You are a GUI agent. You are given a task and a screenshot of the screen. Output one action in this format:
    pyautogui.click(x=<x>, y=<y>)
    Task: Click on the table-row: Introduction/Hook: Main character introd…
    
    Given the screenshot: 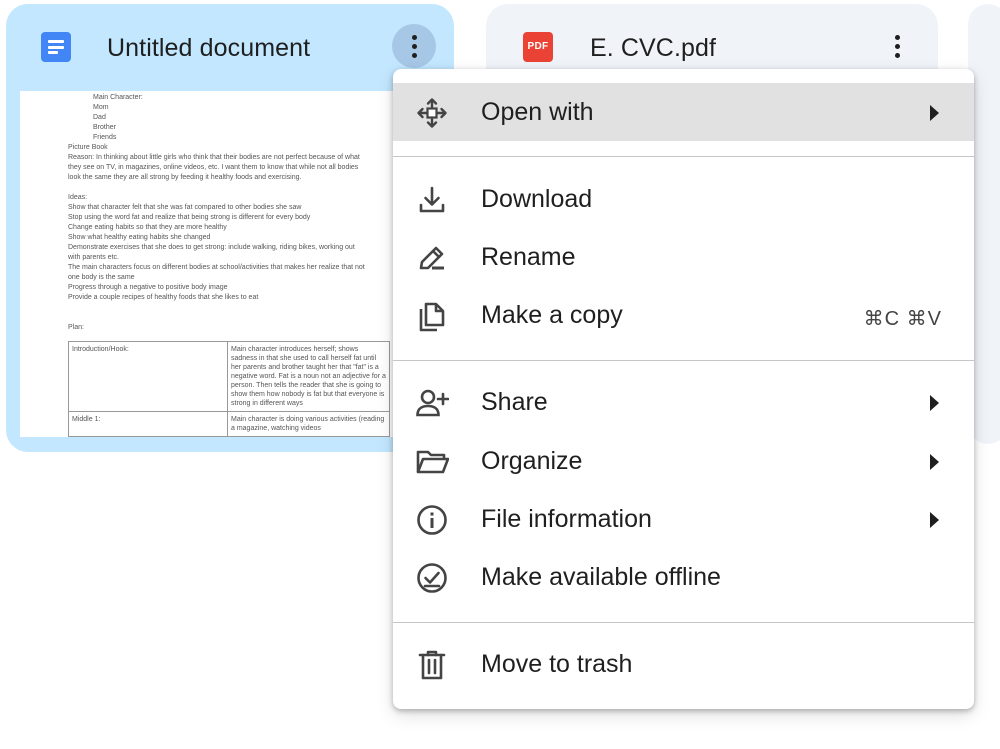 What is the action you would take?
    pyautogui.click(x=229, y=376)
    